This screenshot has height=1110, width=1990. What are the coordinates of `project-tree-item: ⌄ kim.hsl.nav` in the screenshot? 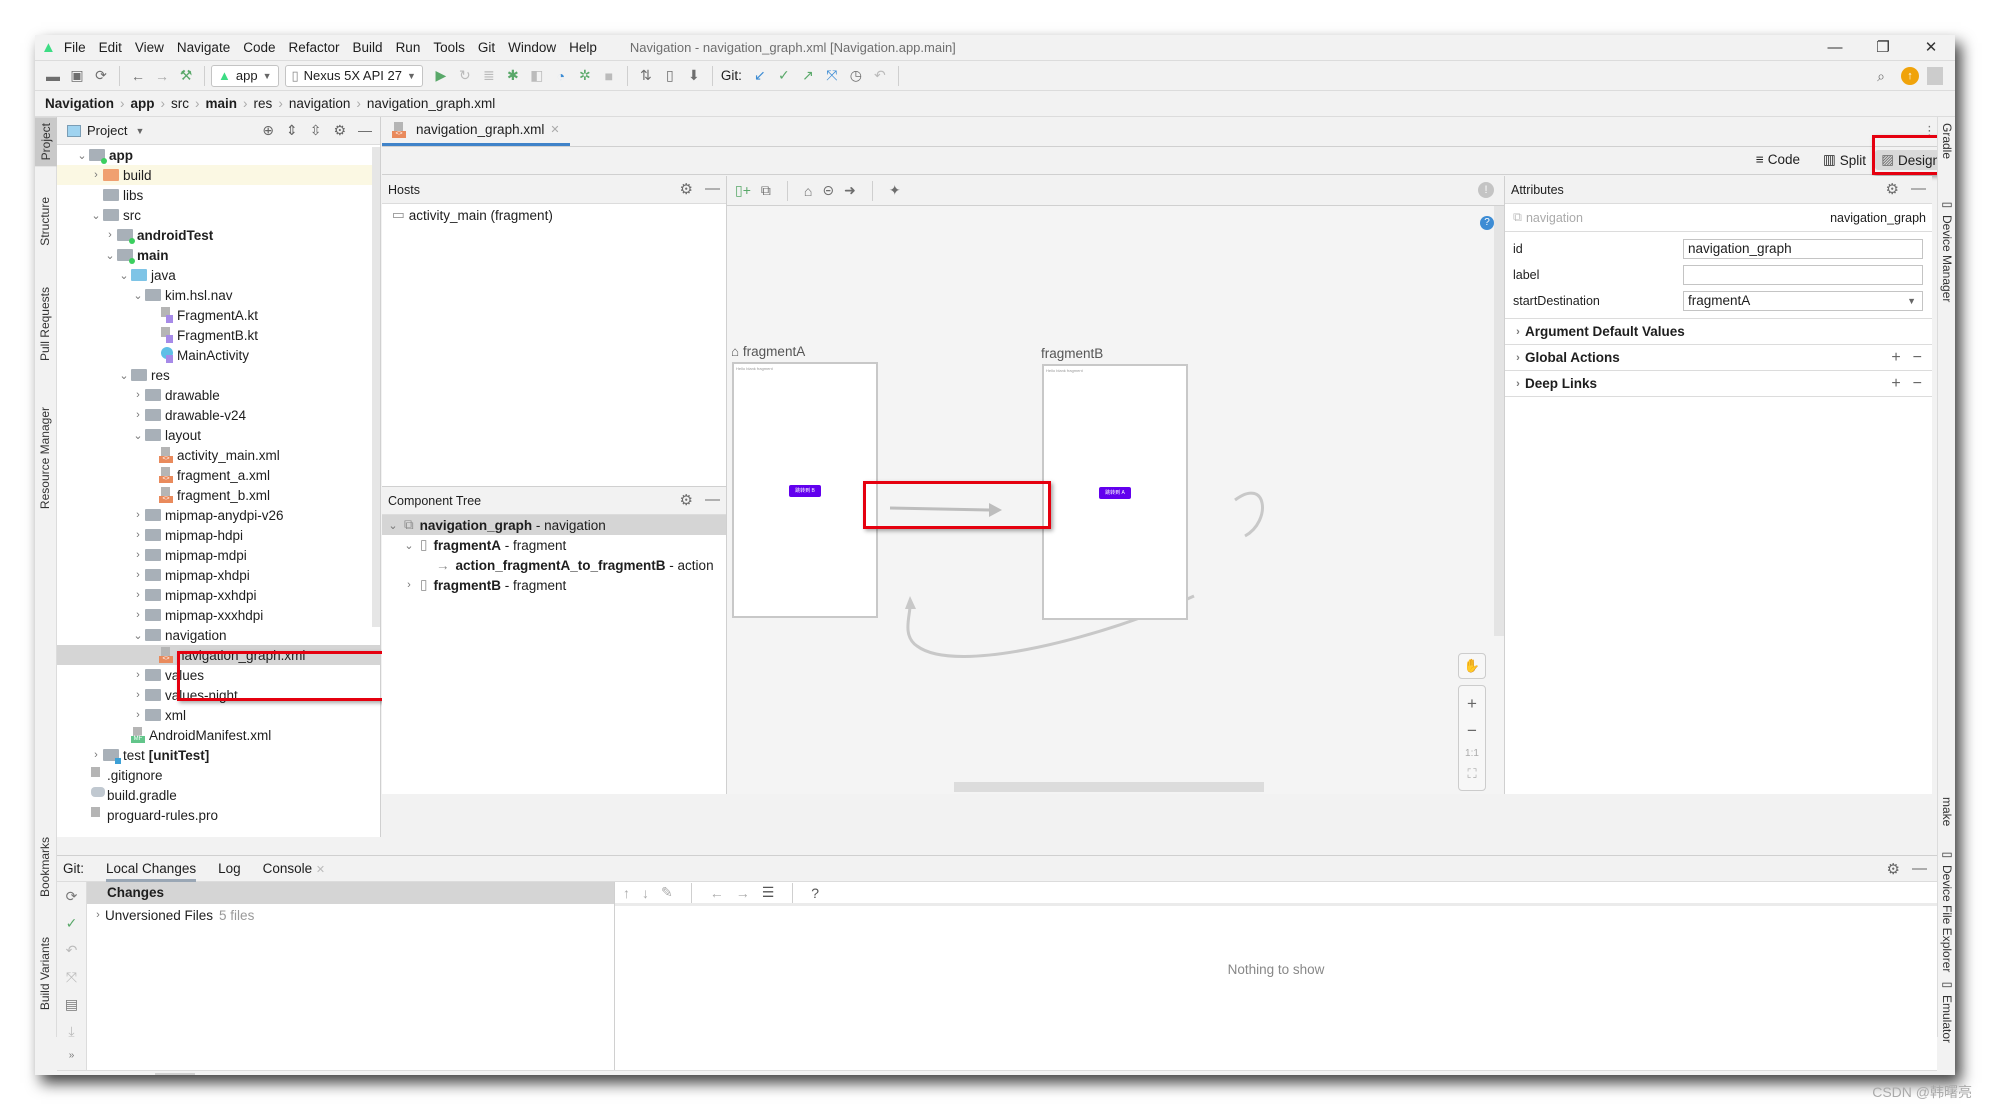 It's located at (218, 295).